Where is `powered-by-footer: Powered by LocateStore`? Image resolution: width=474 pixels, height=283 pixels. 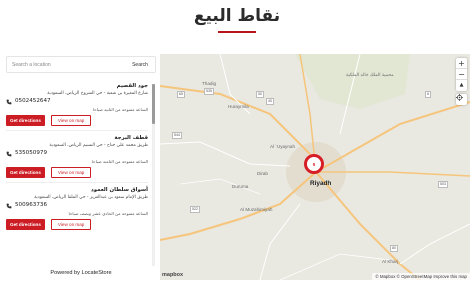 powered-by-footer: Powered by LocateStore is located at coordinates (81, 273).